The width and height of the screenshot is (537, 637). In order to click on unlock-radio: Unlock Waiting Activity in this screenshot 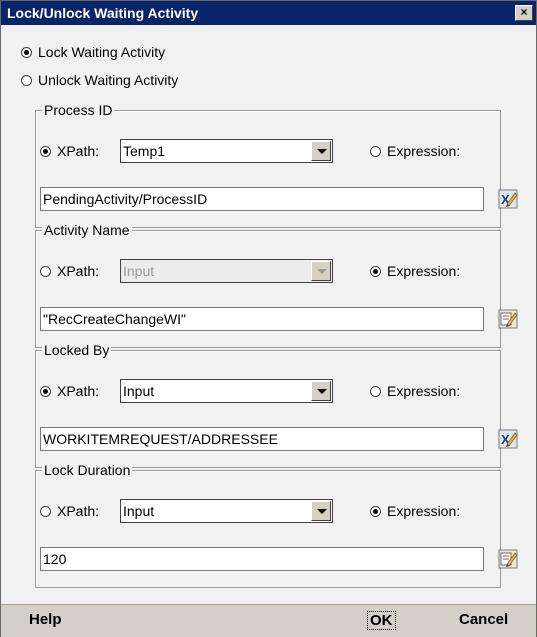, I will do `click(99, 80)`.